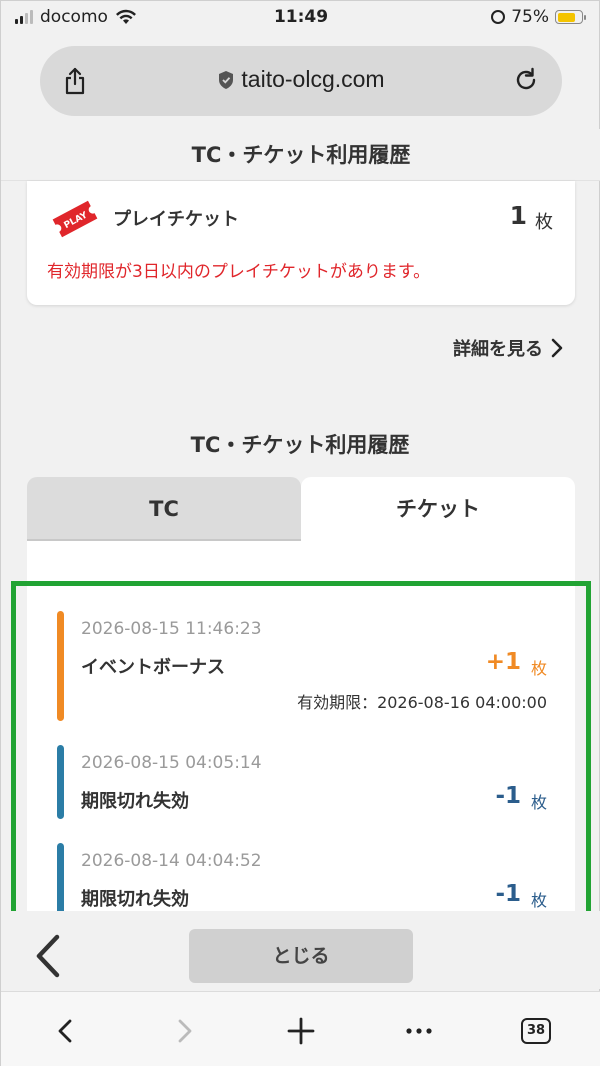  What do you see at coordinates (75, 219) in the screenshot?
I see `play-ticket-icon: PLAY` at bounding box center [75, 219].